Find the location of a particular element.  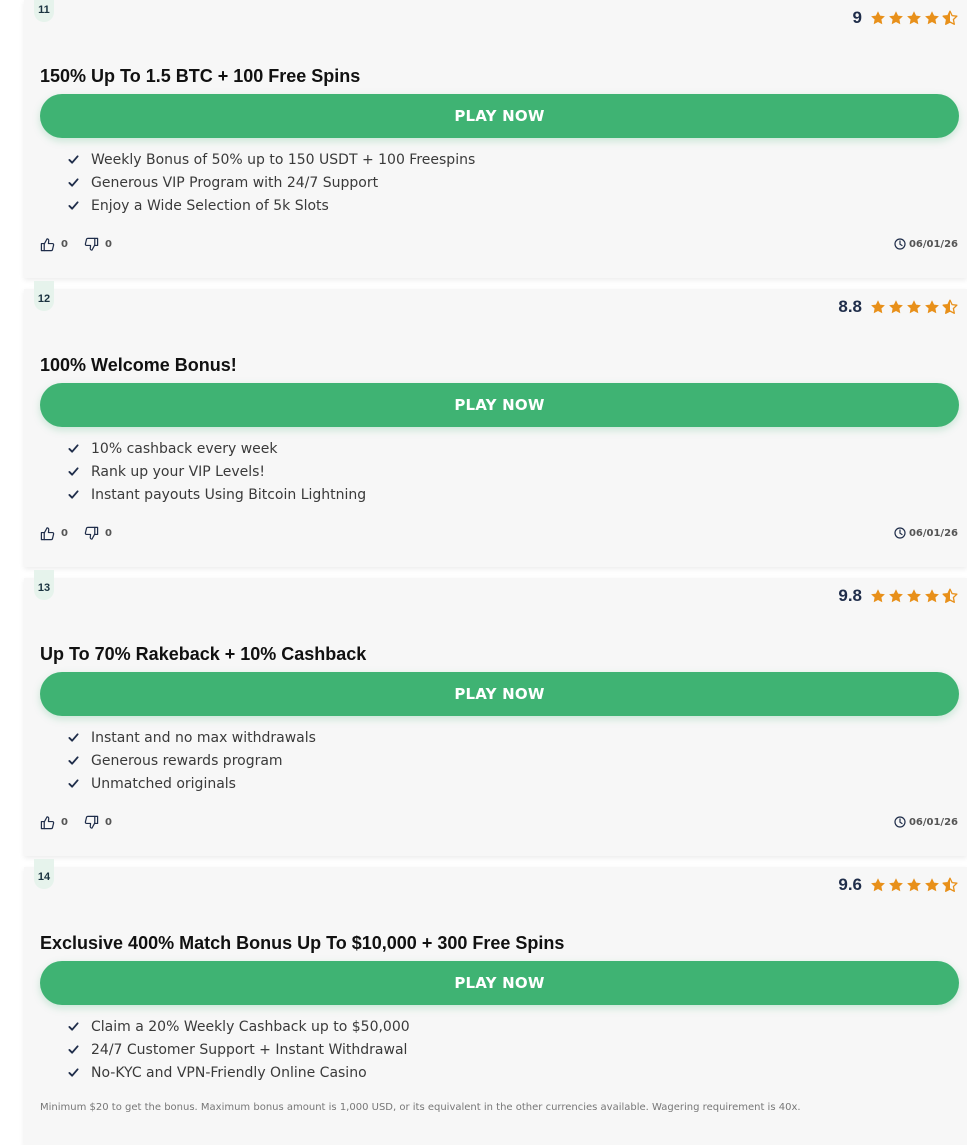

feature-text: Generous VIP Program with 24/7 Support is located at coordinates (235, 182).